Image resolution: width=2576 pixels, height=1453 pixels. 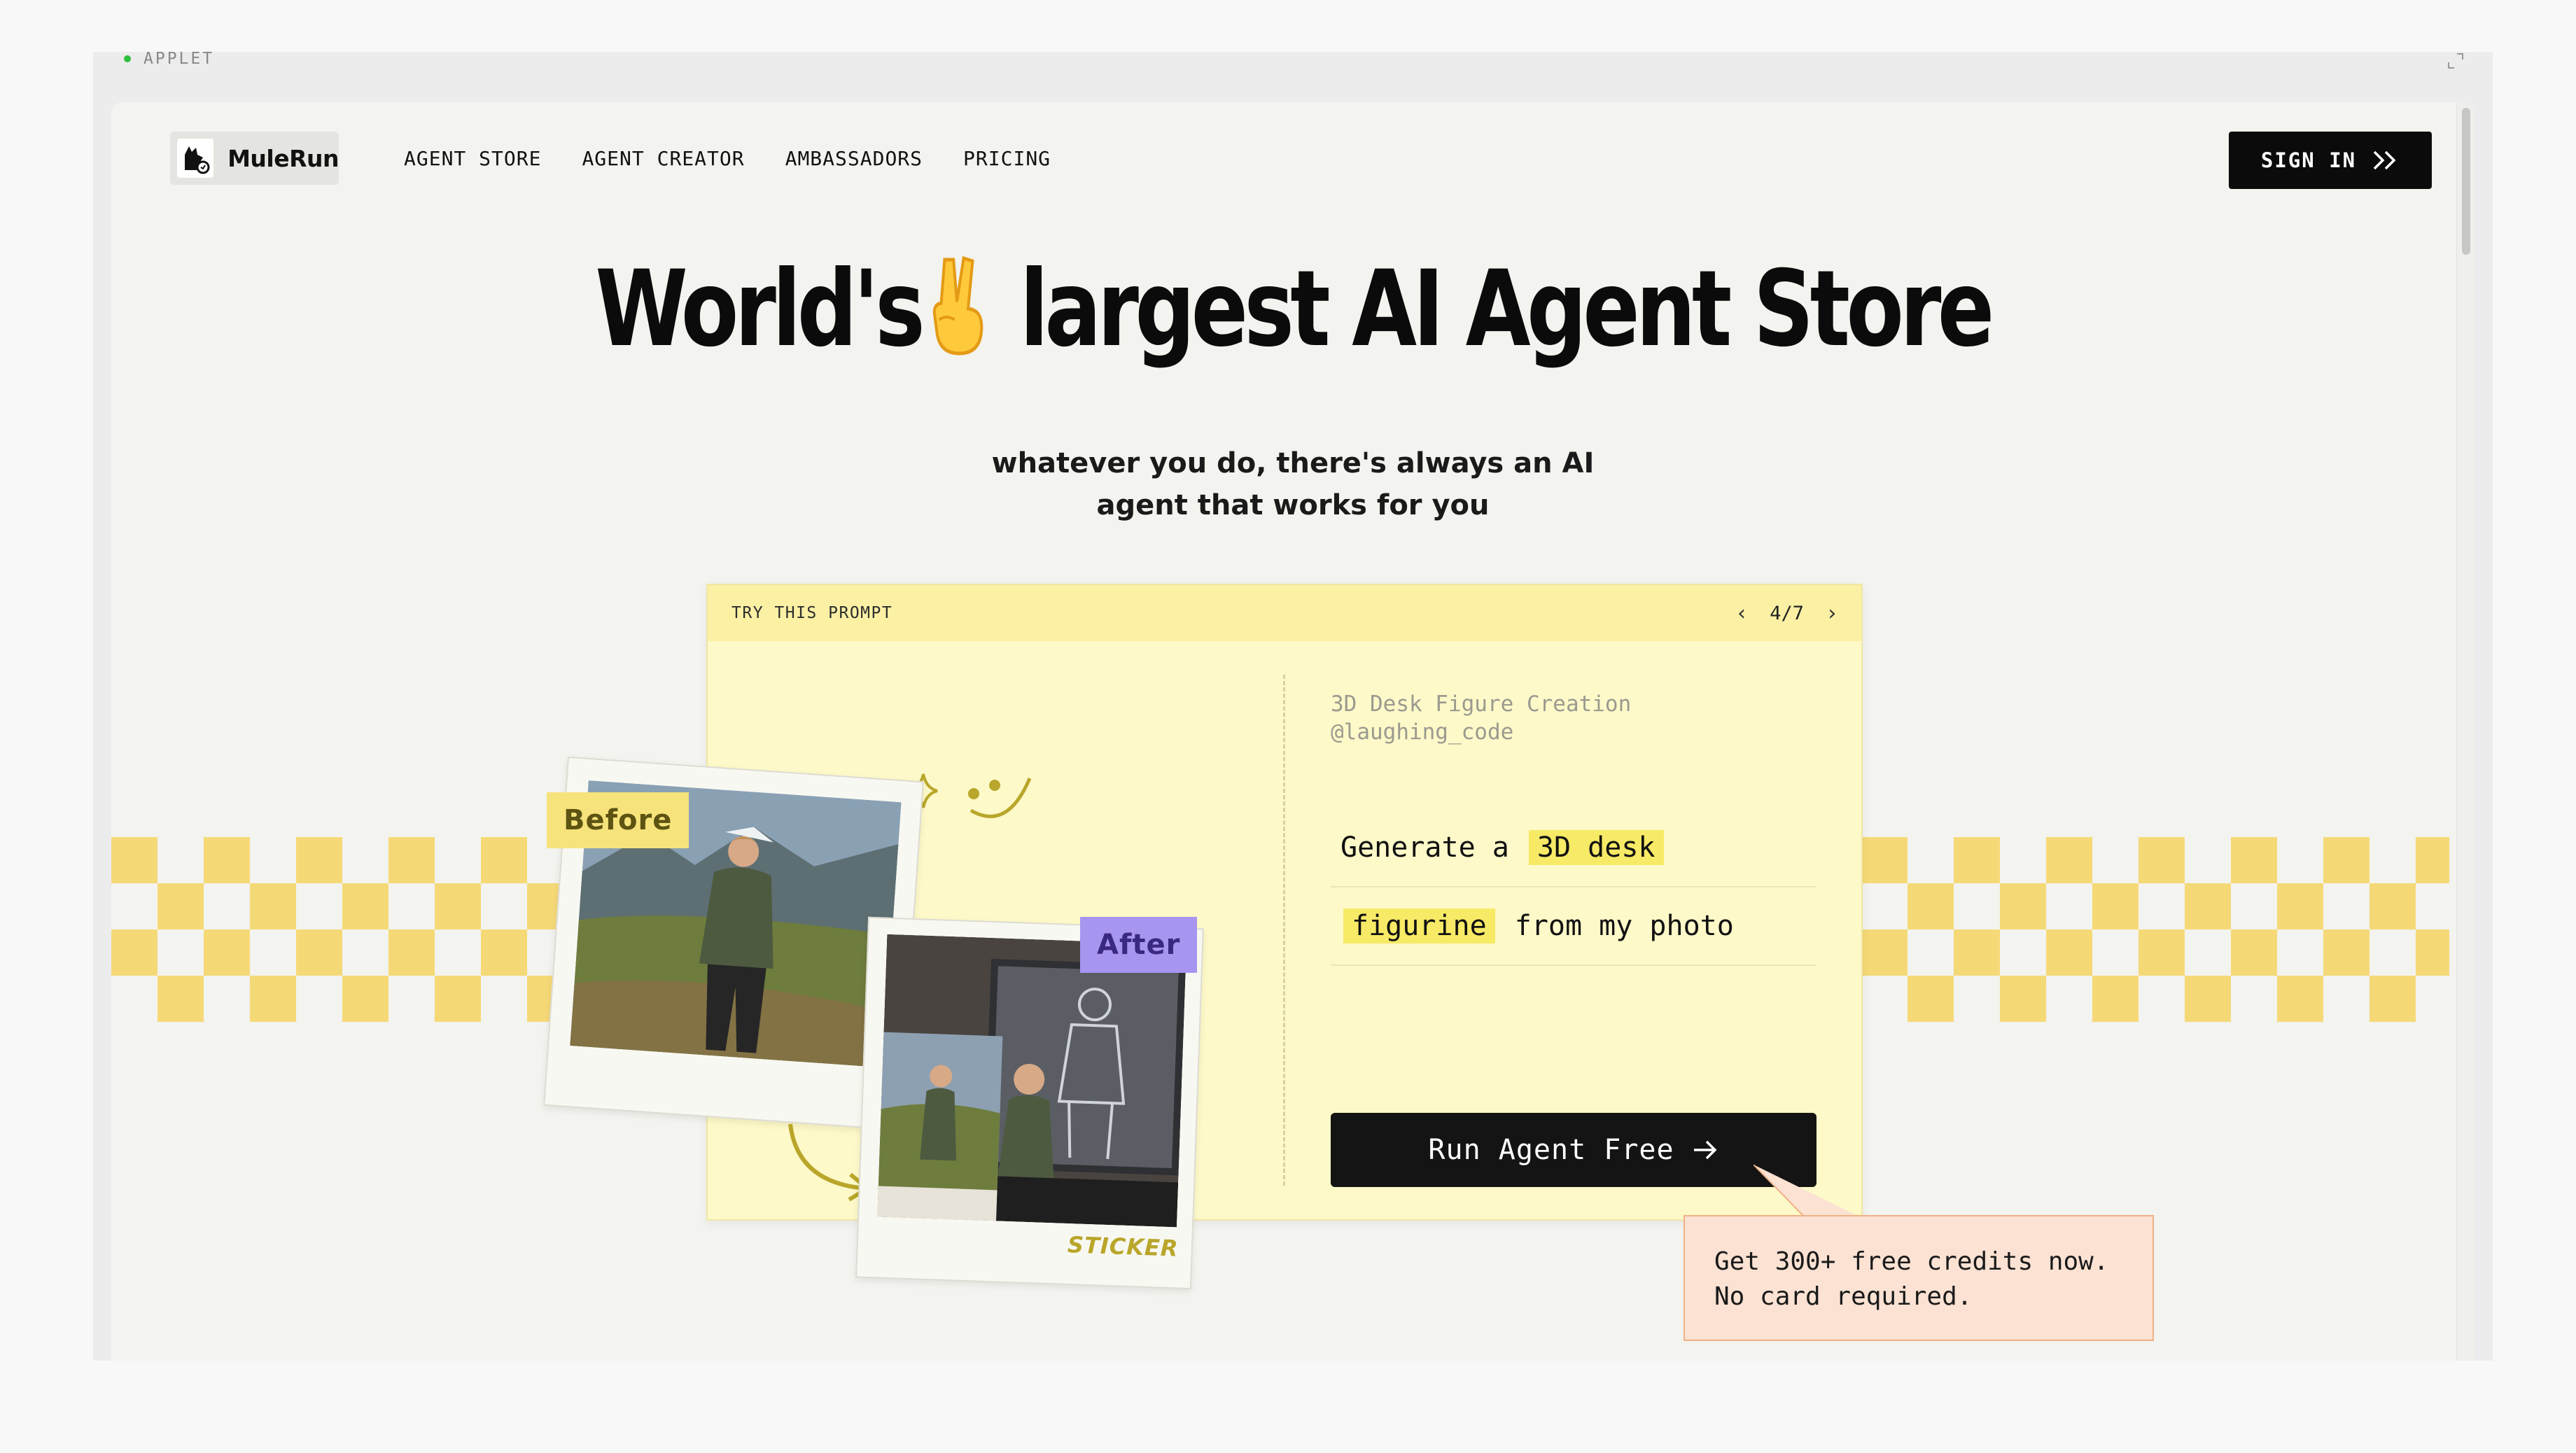 I want to click on logo: MuleRun, so click(x=254, y=158).